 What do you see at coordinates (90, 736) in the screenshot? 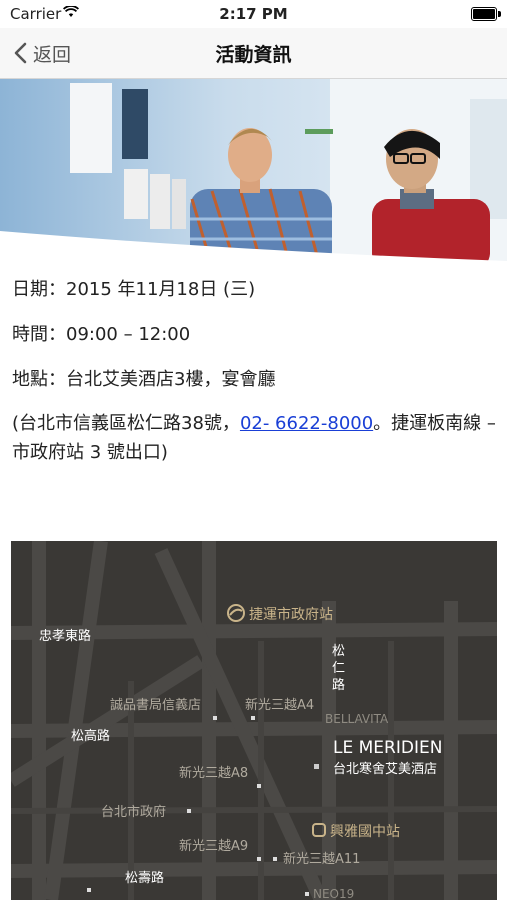
I see `map-label-songgao: 松高路` at bounding box center [90, 736].